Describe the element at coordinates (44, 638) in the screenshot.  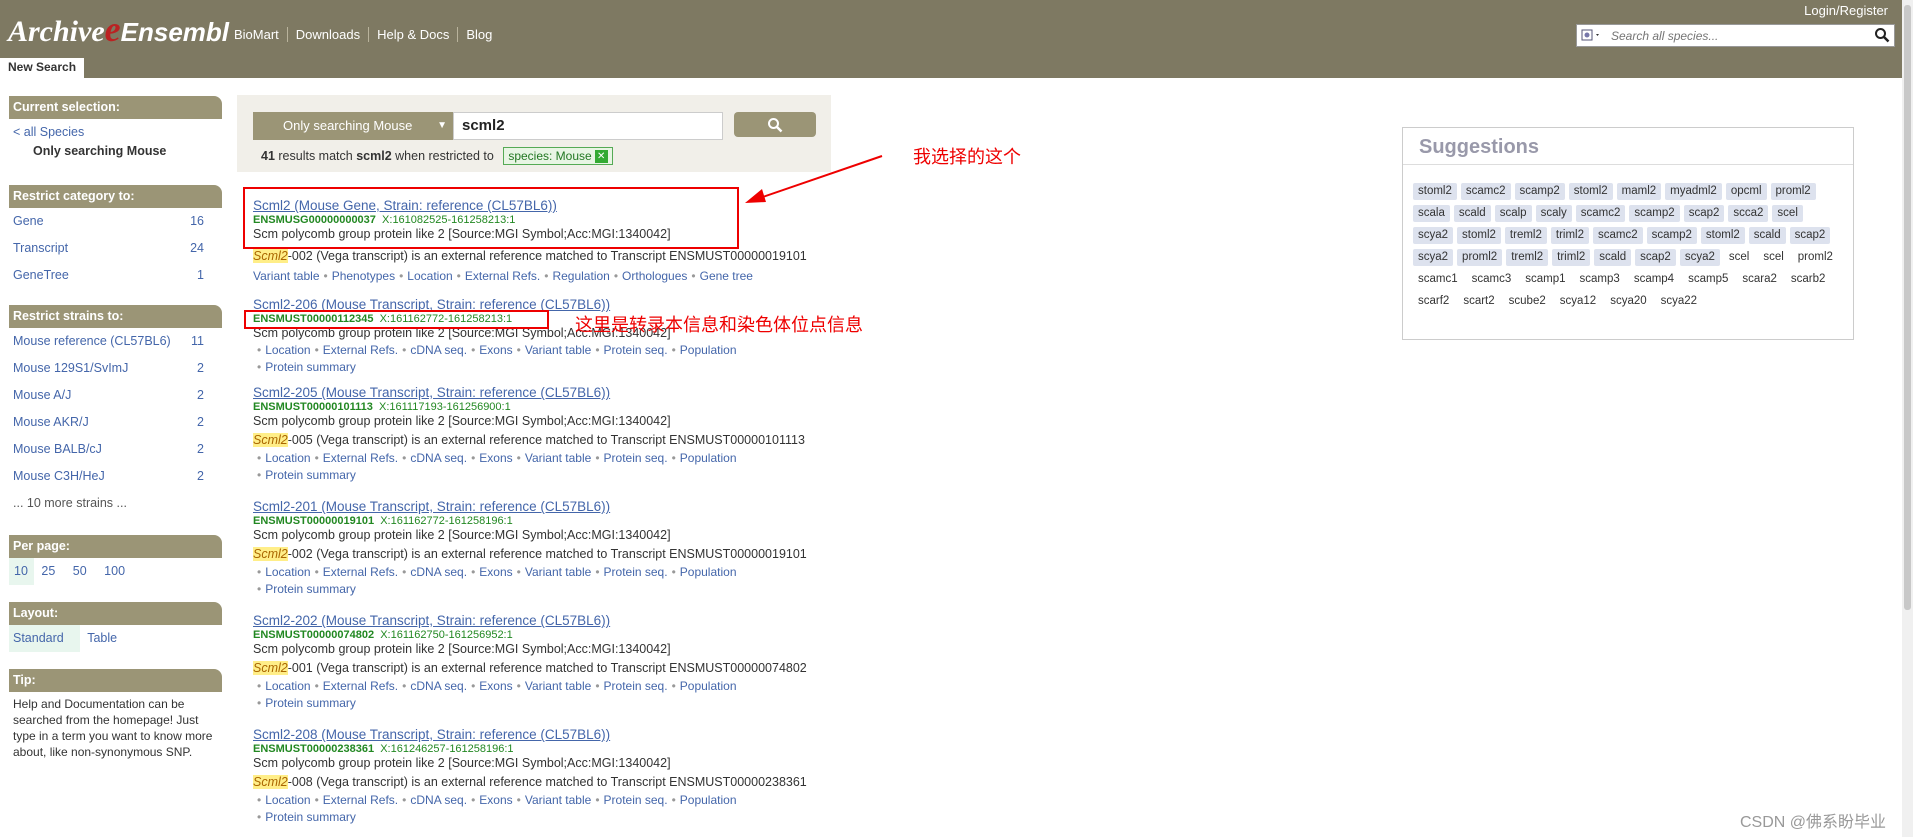
I see `layout-standard: Standard` at that location.